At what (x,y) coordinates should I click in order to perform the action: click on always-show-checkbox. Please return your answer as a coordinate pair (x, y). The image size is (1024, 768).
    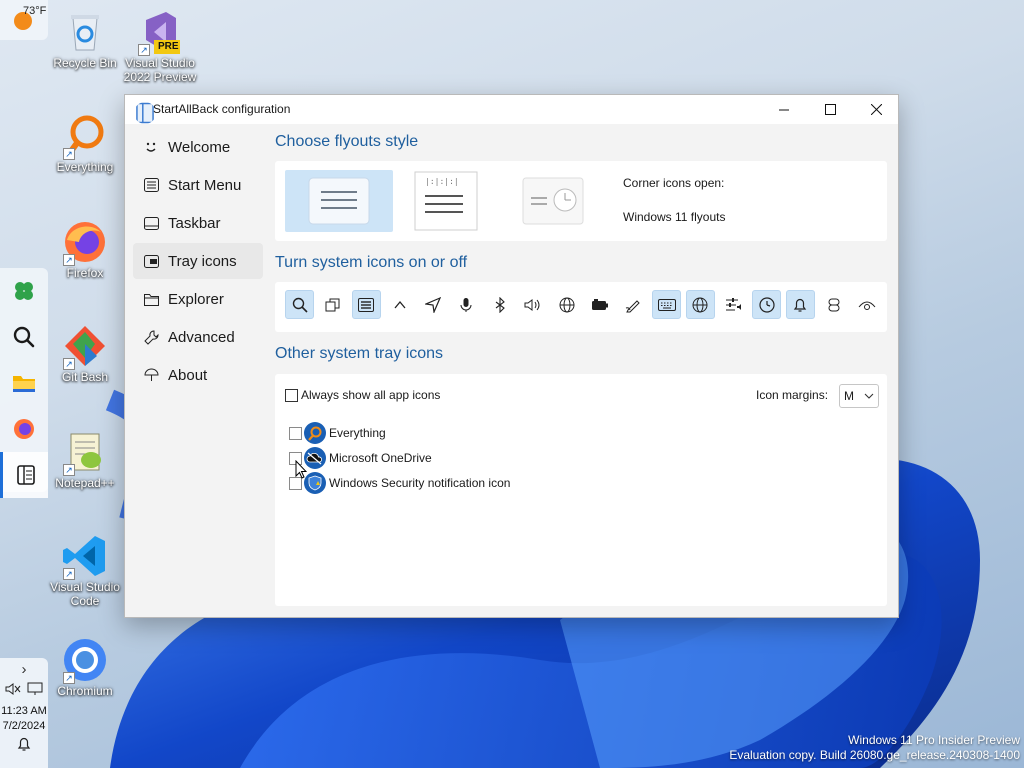
    Looking at the image, I should click on (291, 395).